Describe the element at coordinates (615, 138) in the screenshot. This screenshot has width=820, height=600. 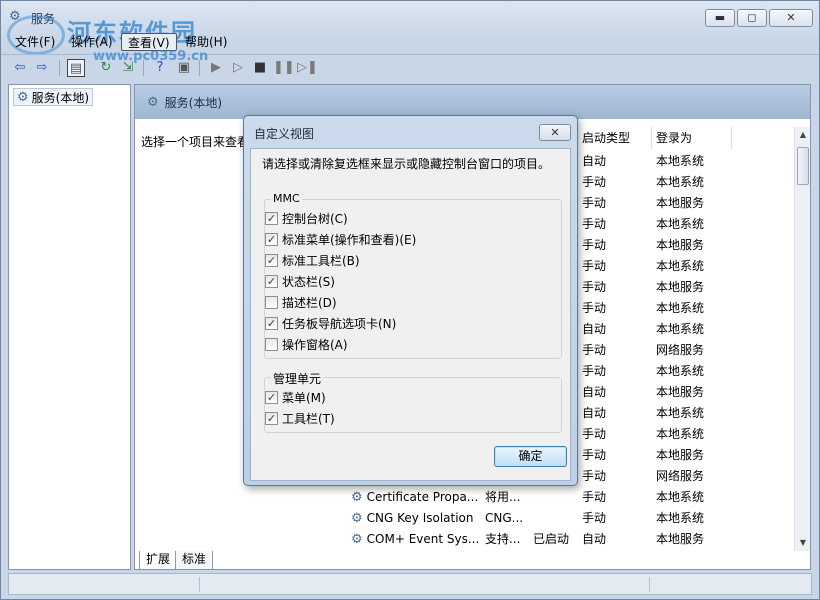
I see `column-header-startup-type: 启动类型` at that location.